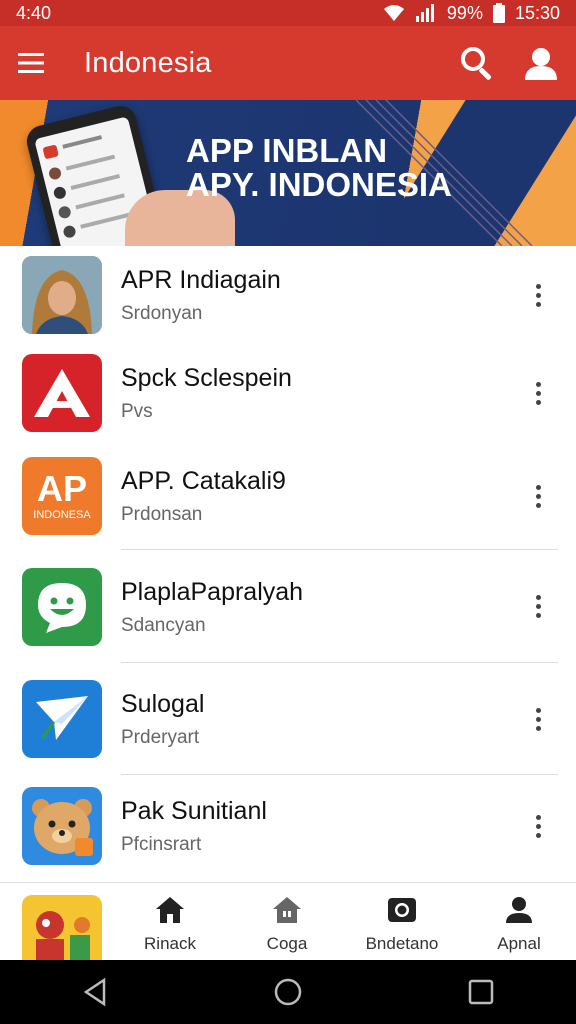 This screenshot has height=1024, width=576. What do you see at coordinates (509, 63) in the screenshot?
I see `app-bar-actions` at bounding box center [509, 63].